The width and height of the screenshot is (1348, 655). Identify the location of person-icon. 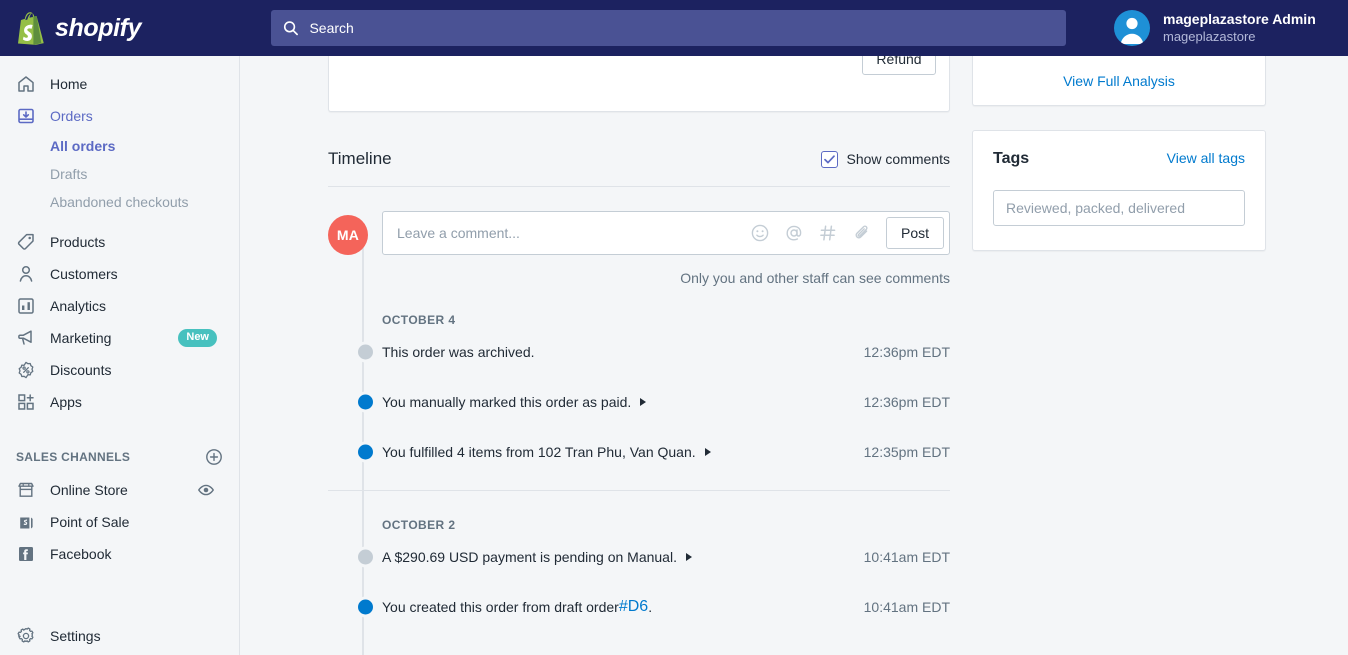
(26, 273).